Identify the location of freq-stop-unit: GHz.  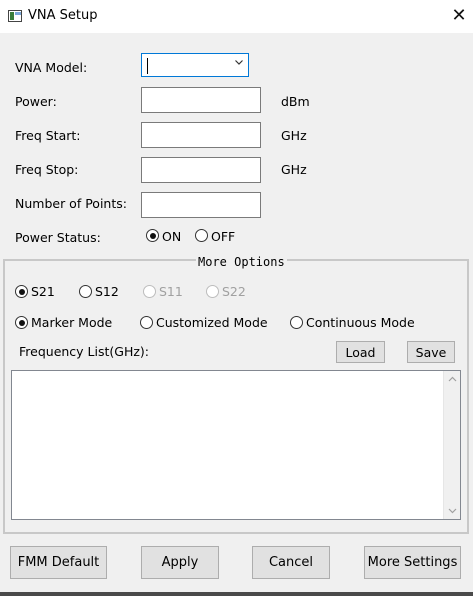
(294, 169).